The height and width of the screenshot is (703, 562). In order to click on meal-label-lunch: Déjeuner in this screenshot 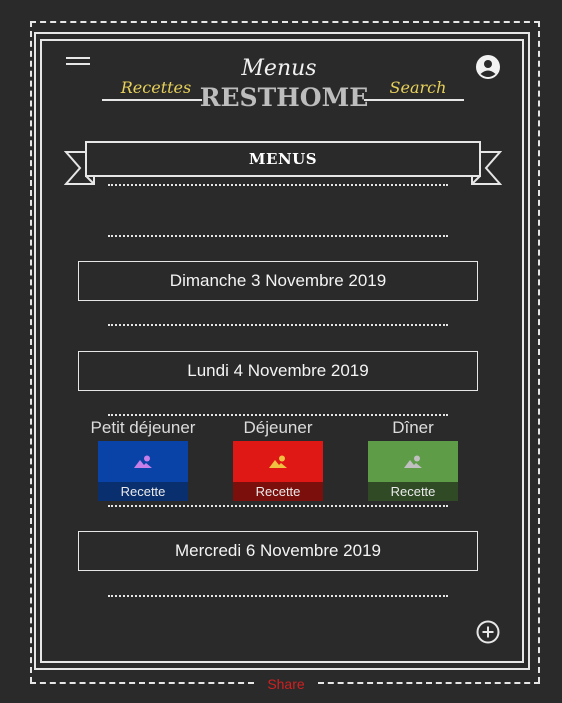, I will do `click(278, 427)`.